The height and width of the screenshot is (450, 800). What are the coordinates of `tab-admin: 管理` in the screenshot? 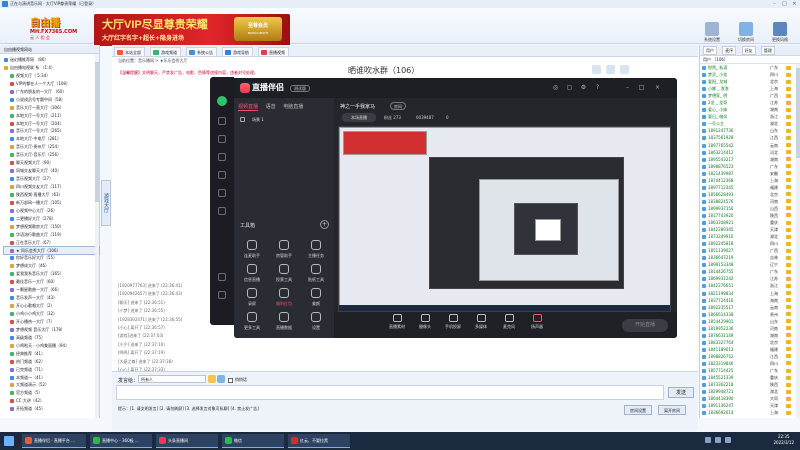 It's located at (767, 50).